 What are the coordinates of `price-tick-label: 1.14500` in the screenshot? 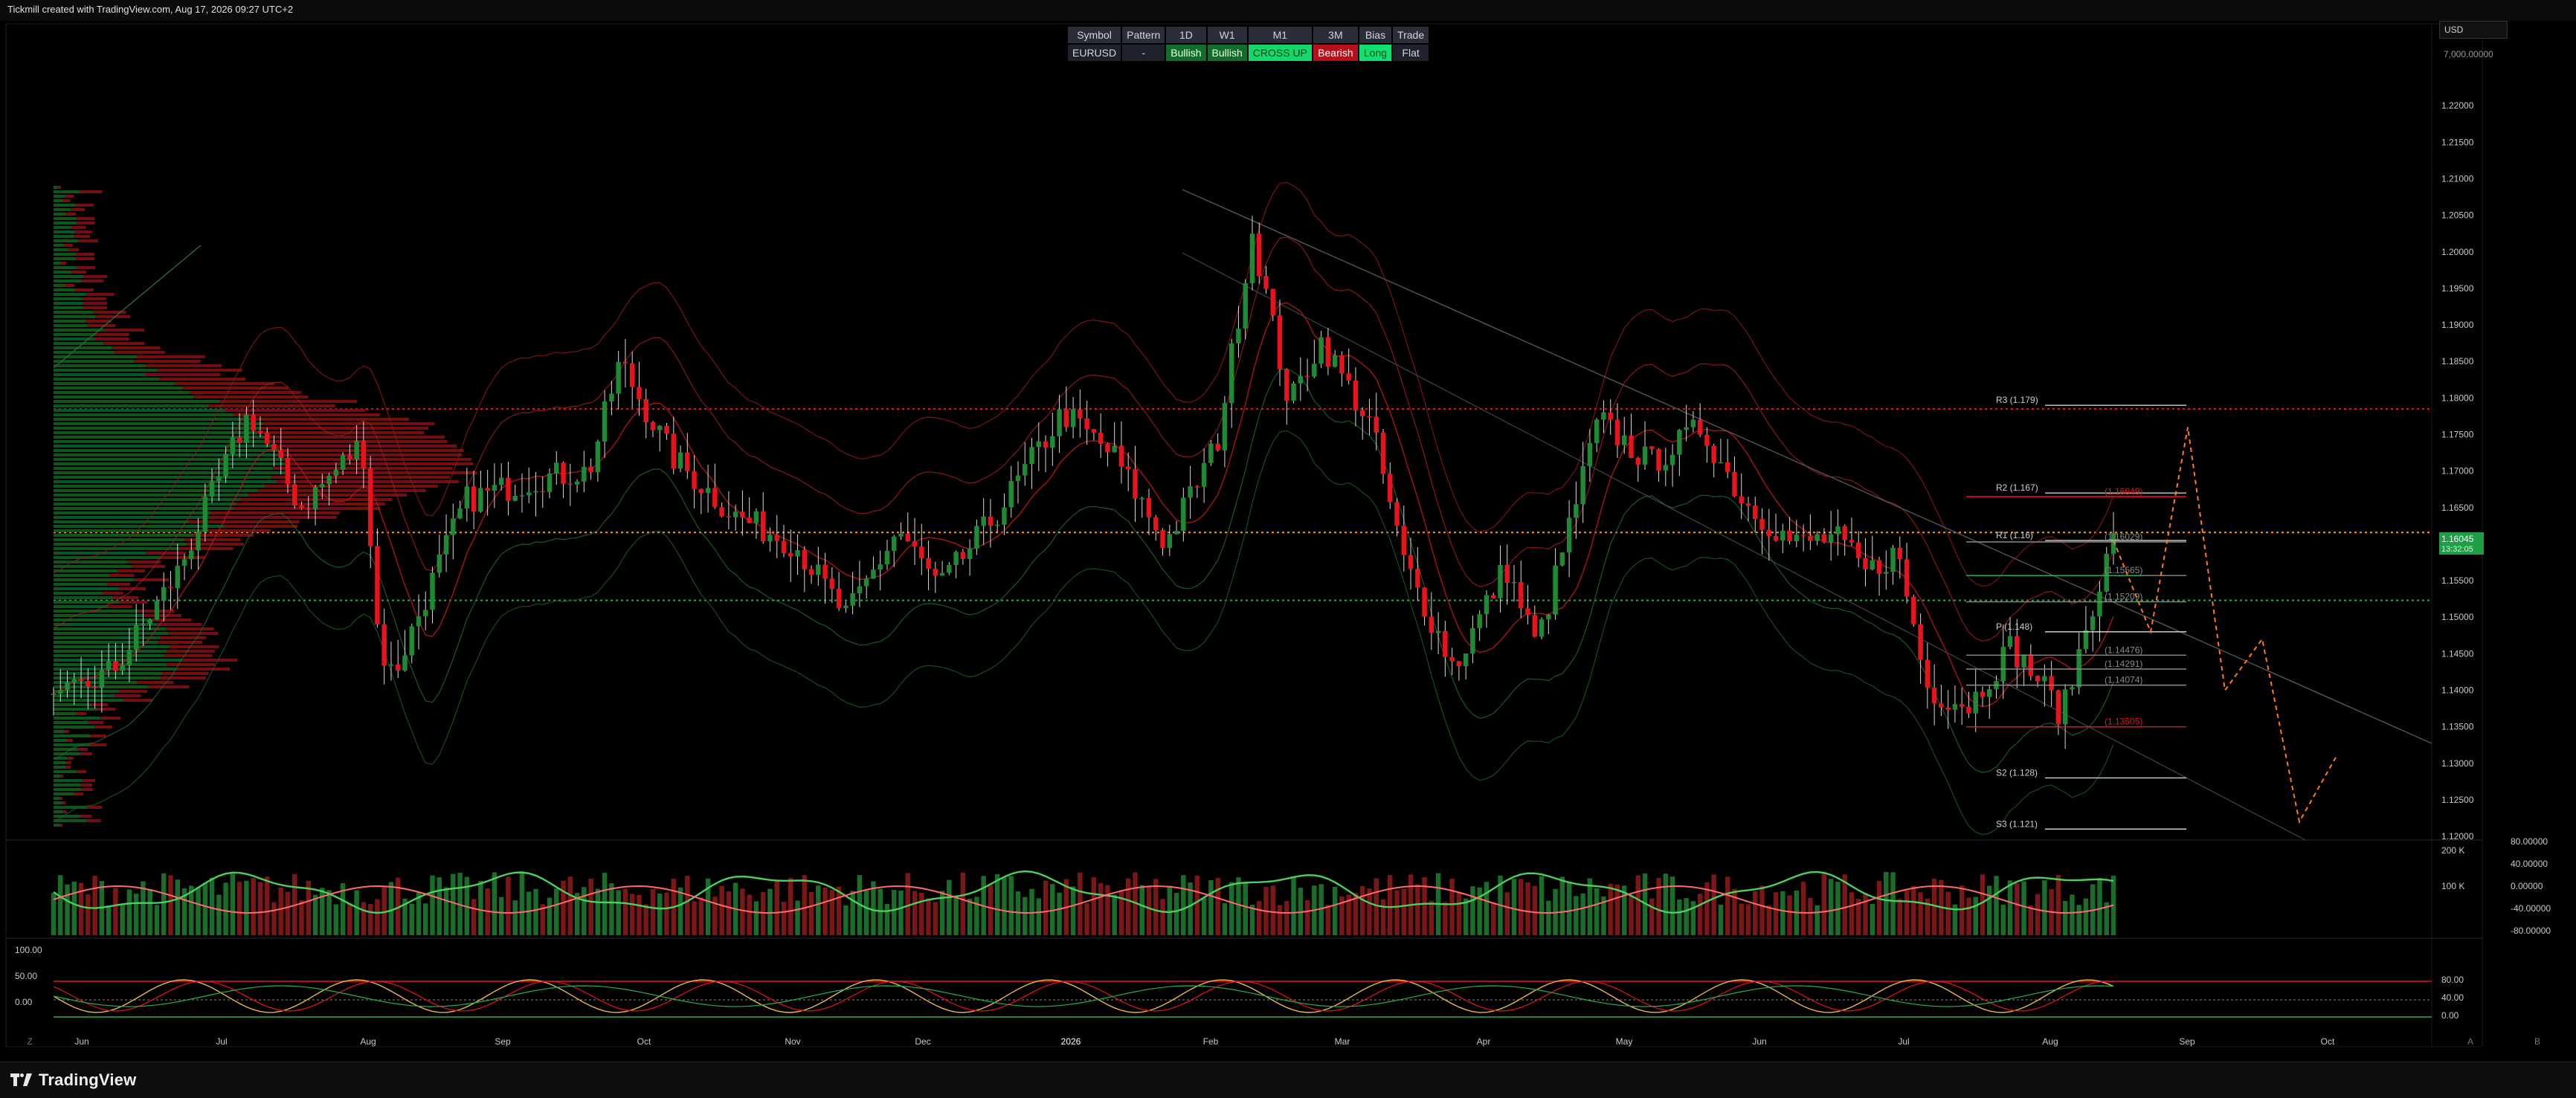 It's located at (2457, 653).